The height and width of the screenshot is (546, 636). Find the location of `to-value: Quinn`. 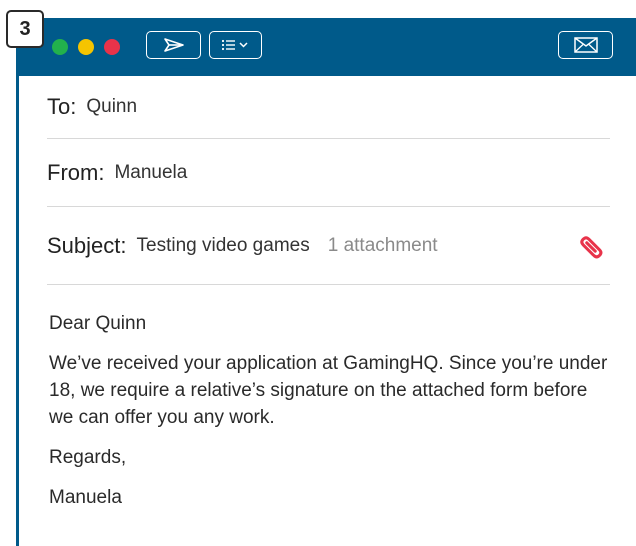

to-value: Quinn is located at coordinates (111, 107).